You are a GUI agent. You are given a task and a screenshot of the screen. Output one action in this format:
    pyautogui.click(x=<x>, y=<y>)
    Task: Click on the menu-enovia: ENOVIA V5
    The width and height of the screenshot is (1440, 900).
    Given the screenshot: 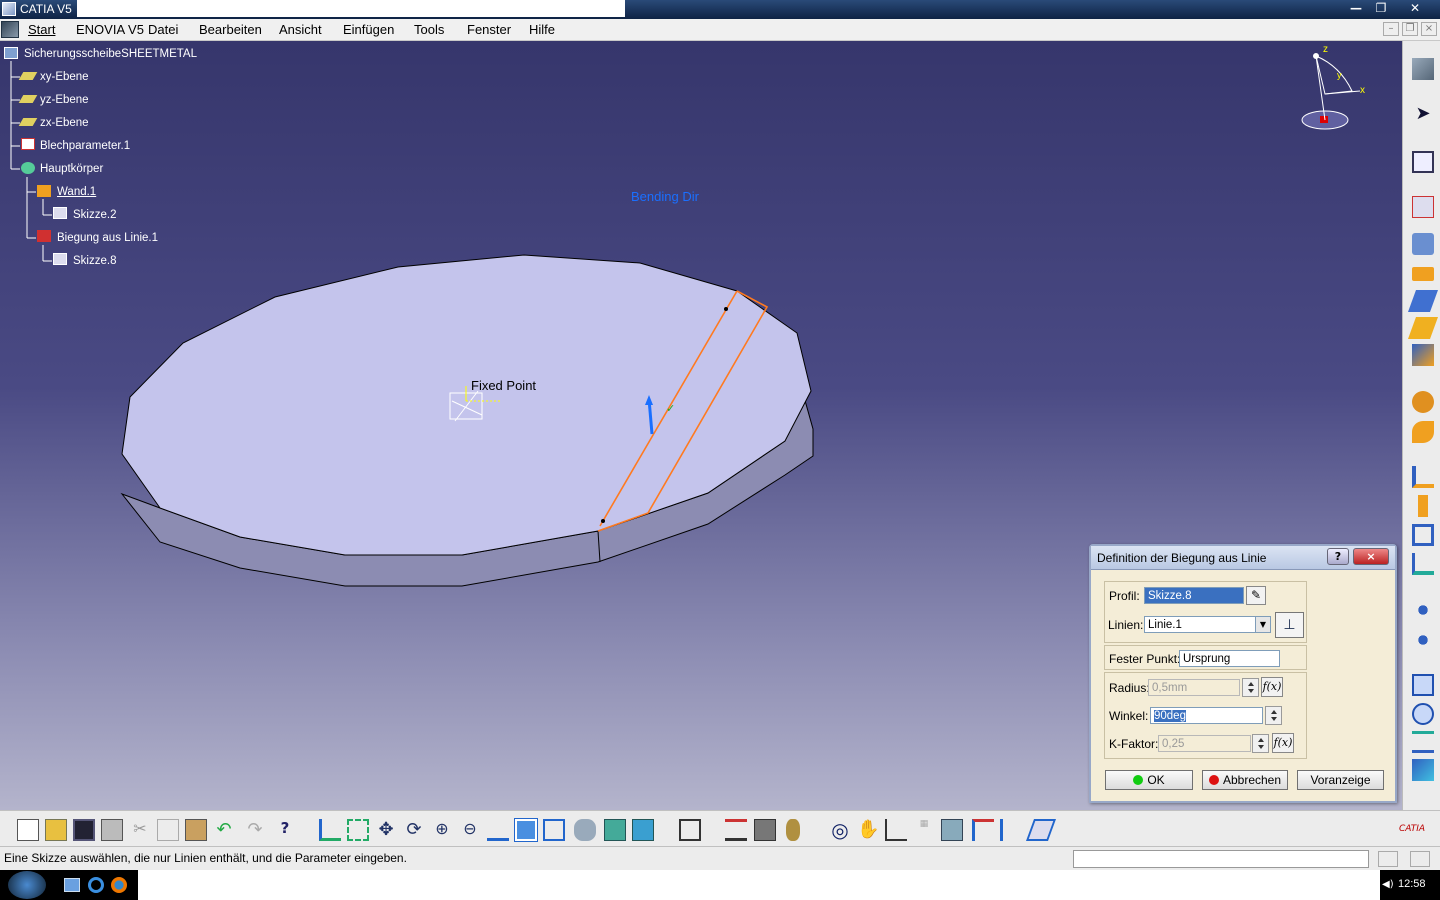 What is the action you would take?
    pyautogui.click(x=110, y=29)
    